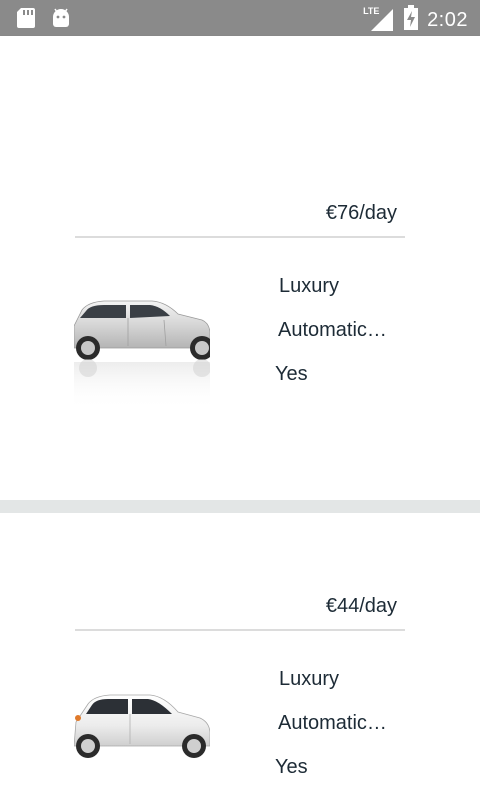  Describe the element at coordinates (240, 78) in the screenshot. I see `app-bar` at that location.